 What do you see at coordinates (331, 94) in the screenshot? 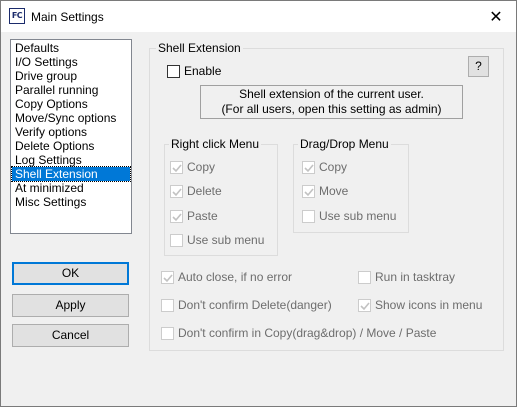
I see `info-line-1: Shell extension of the current user.` at bounding box center [331, 94].